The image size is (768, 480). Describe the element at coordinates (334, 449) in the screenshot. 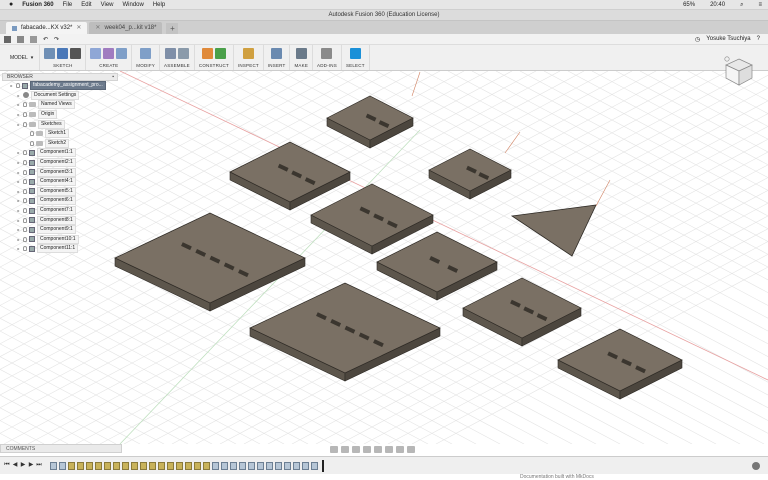

I see `orbit-icon` at that location.